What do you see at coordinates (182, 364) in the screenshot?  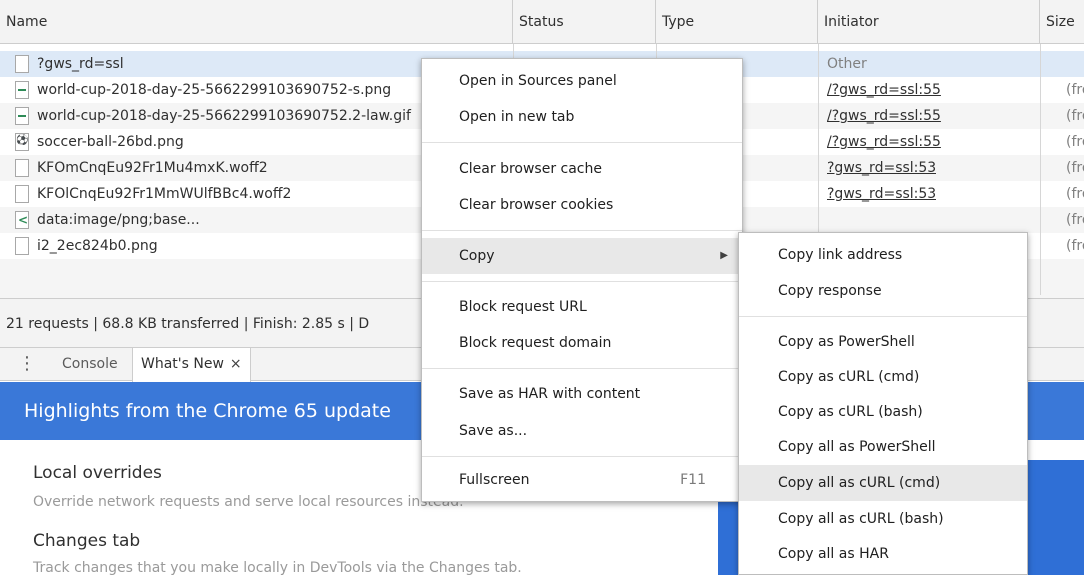 I see `tab-whats-new-label: What's New` at bounding box center [182, 364].